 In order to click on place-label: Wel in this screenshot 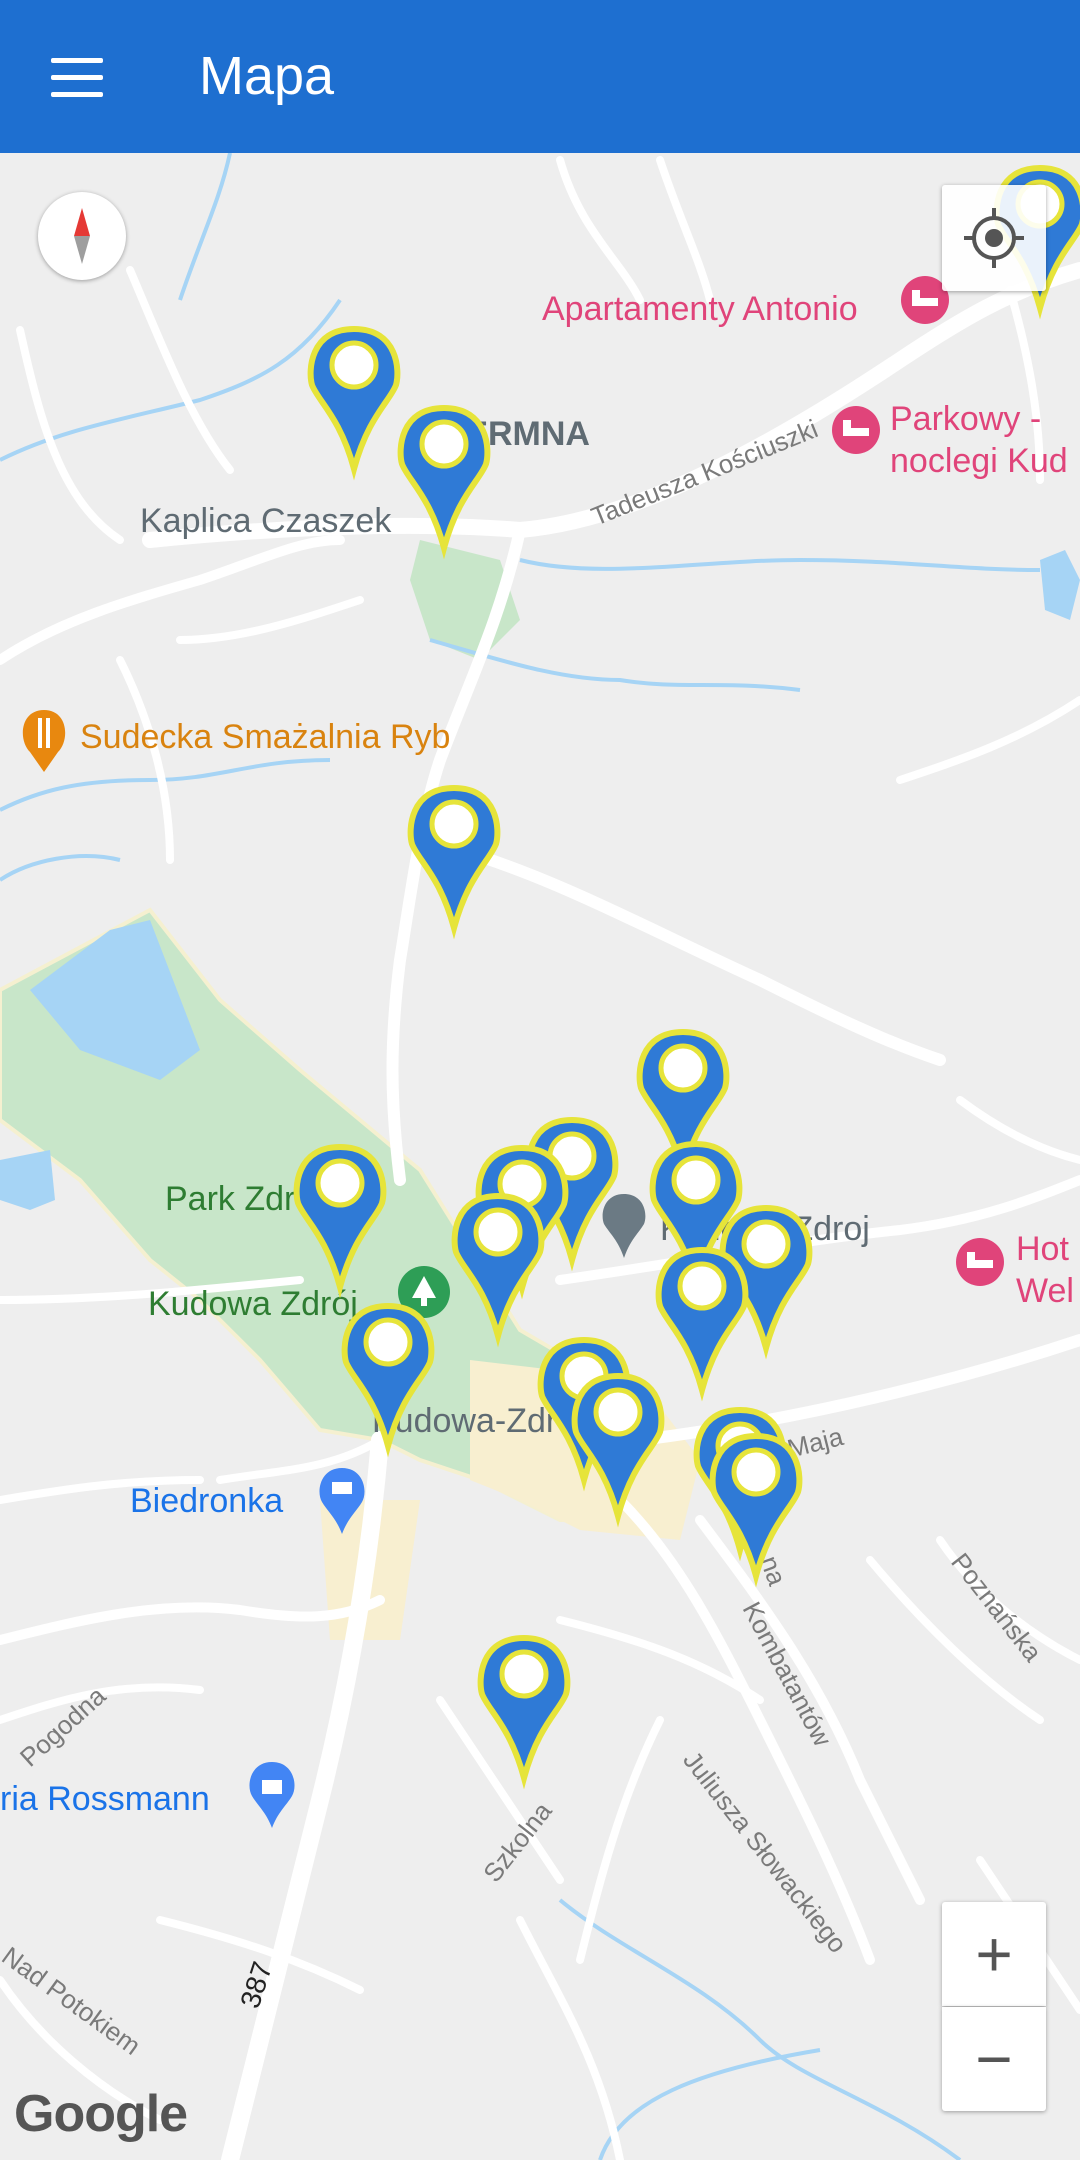, I will do `click(1045, 1291)`.